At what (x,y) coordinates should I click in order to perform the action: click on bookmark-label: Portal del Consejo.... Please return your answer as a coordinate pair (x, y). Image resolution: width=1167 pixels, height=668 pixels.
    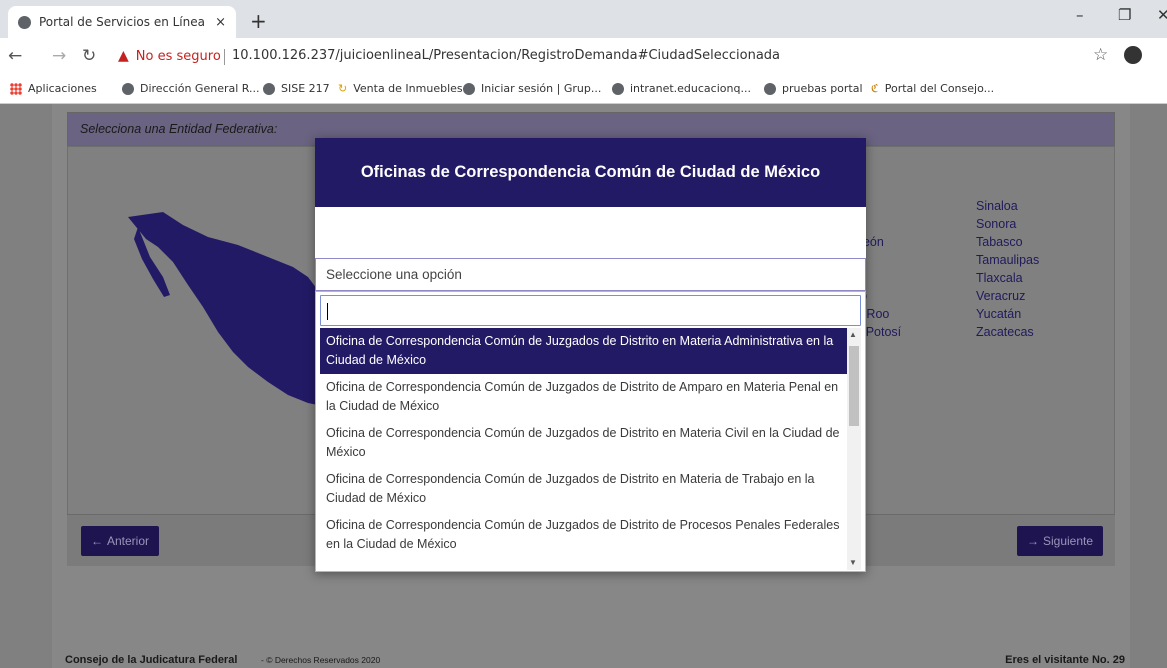
    Looking at the image, I should click on (939, 88).